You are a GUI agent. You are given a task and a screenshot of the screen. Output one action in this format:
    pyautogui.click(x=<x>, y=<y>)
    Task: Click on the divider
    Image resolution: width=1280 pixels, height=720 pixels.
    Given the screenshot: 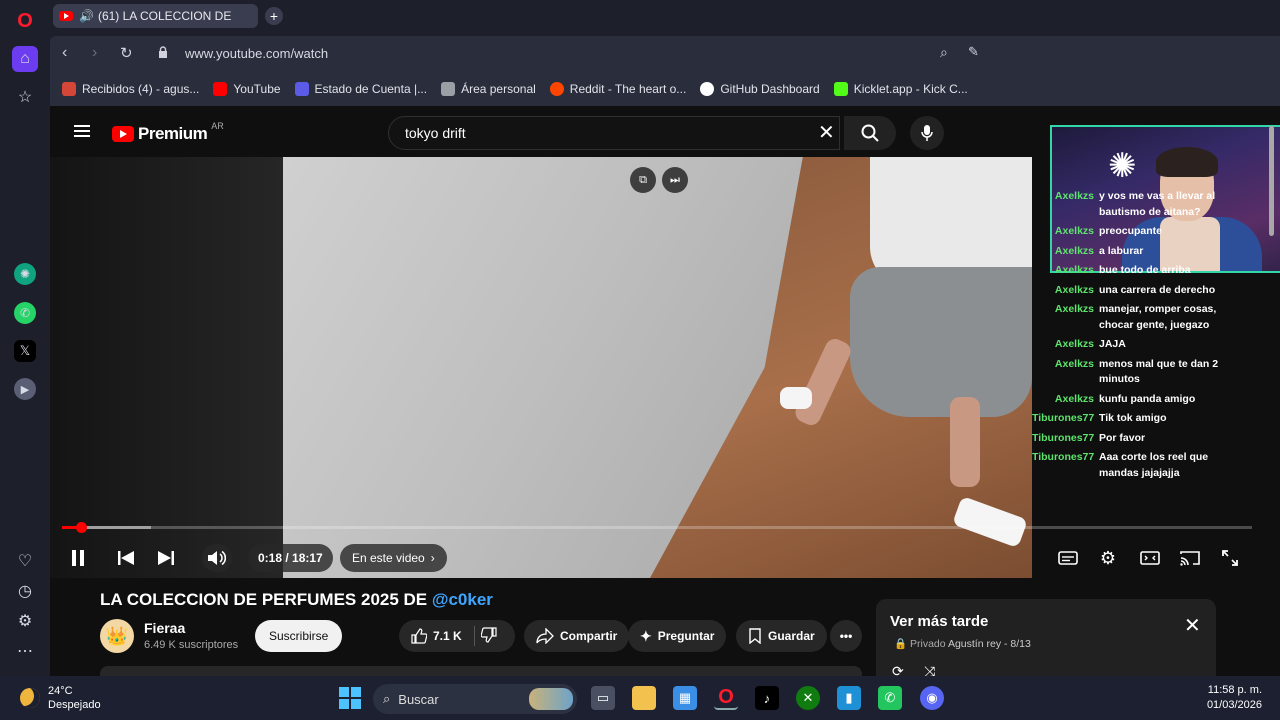 What is the action you would take?
    pyautogui.click(x=474, y=636)
    